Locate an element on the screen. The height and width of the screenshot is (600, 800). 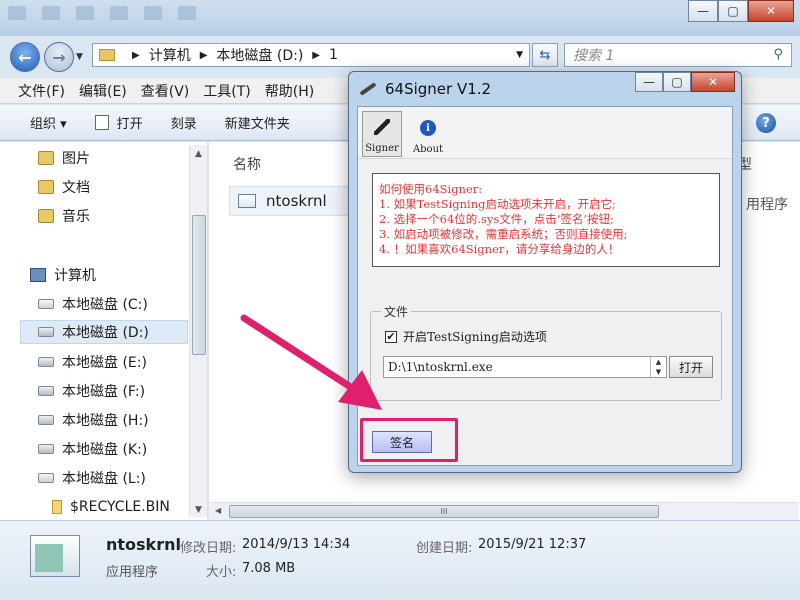
dropdown-spinner-icon: ▲ ▼ is located at coordinates (658, 367).